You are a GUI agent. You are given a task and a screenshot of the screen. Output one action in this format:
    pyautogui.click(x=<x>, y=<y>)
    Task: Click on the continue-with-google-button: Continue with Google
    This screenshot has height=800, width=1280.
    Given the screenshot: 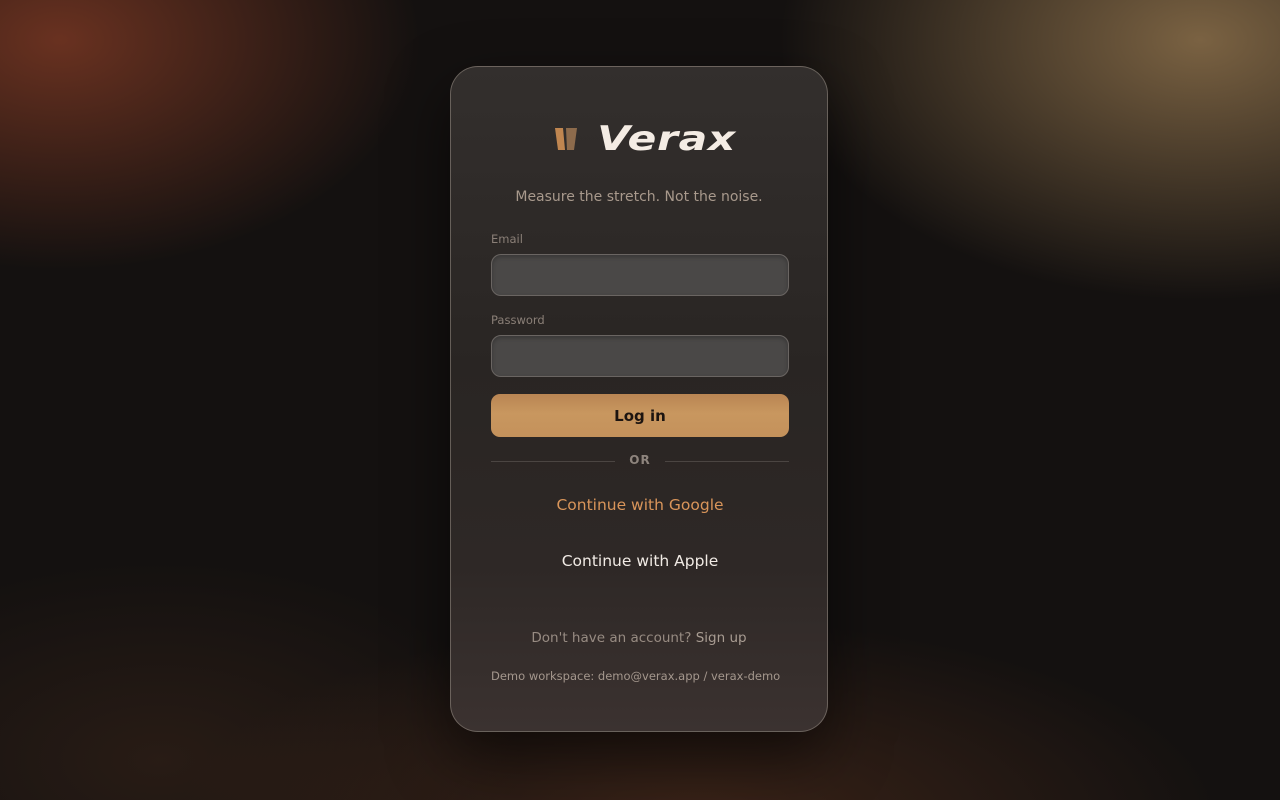 What is the action you would take?
    pyautogui.click(x=640, y=505)
    